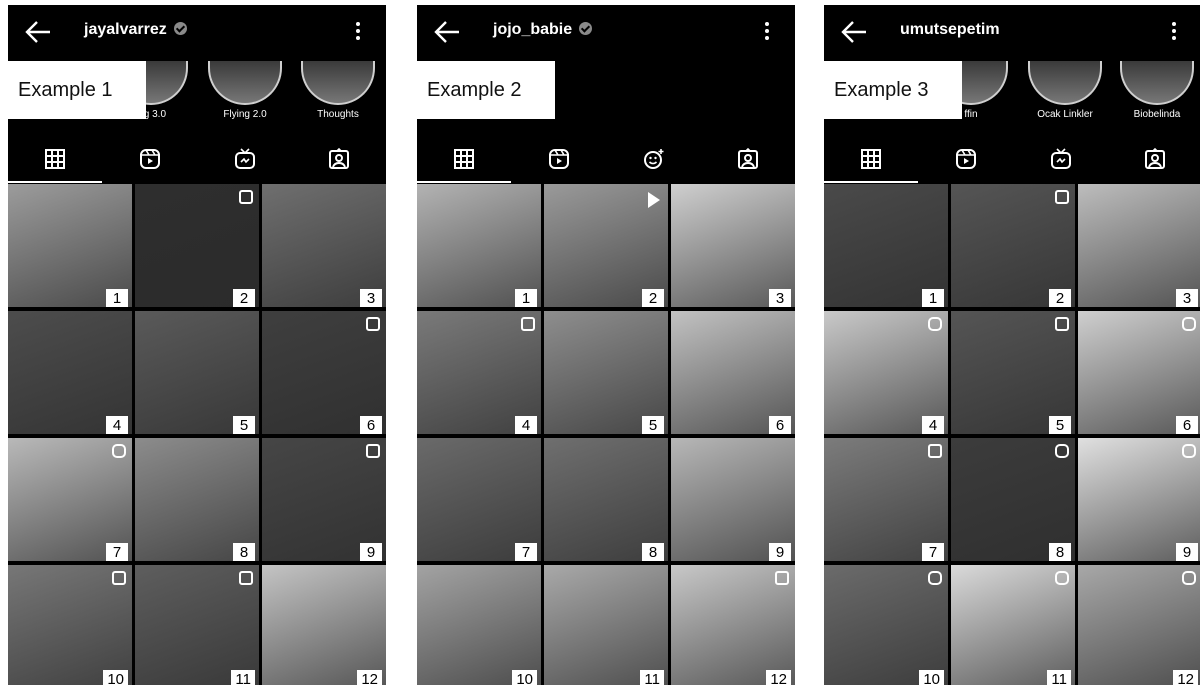 The height and width of the screenshot is (685, 1200). What do you see at coordinates (654, 159) in the screenshot?
I see `tab-effects` at bounding box center [654, 159].